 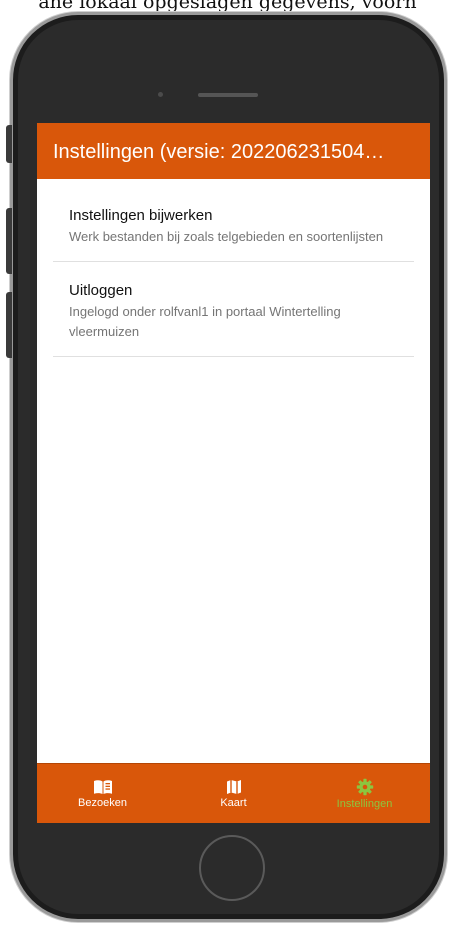 I want to click on volume-up-button, so click(x=9, y=241).